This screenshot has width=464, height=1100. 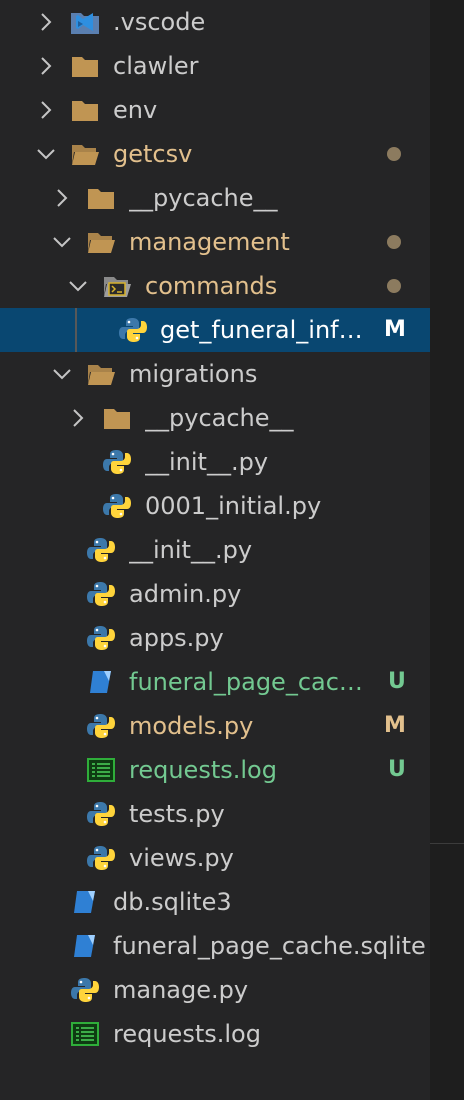 I want to click on tree-item-label: db.sqlite3, so click(x=172, y=902).